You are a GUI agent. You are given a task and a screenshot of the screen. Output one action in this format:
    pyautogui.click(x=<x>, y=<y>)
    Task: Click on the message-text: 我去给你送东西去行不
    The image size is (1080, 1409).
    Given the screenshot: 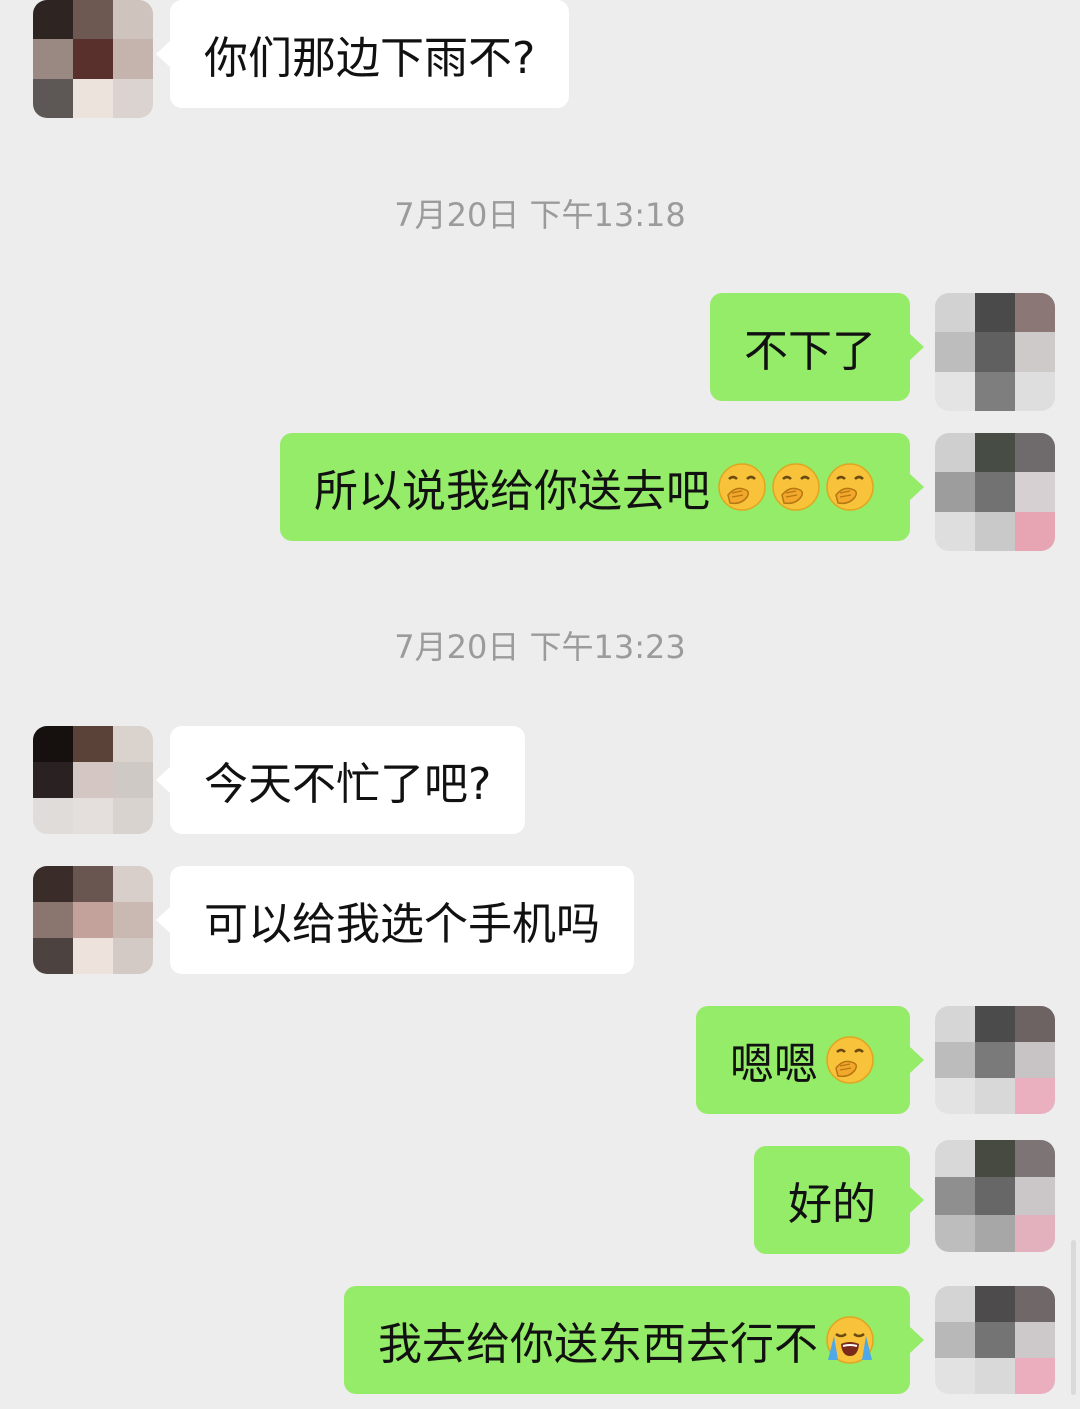 What is the action you would take?
    pyautogui.click(x=598, y=1344)
    